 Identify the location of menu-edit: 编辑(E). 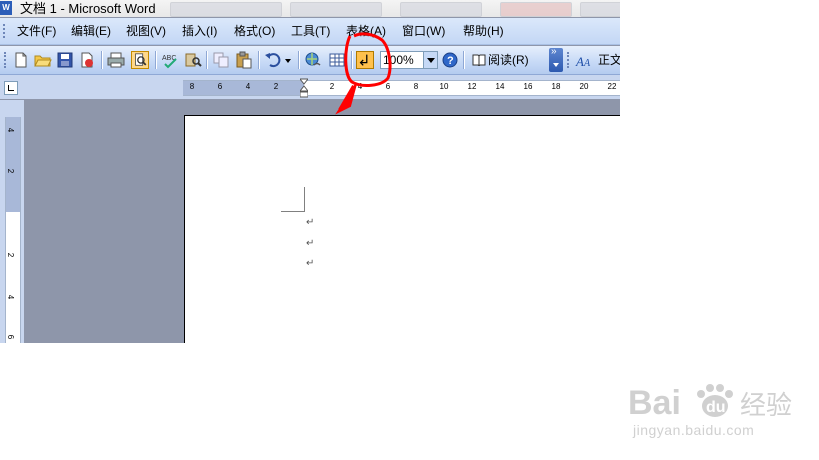
(91, 31).